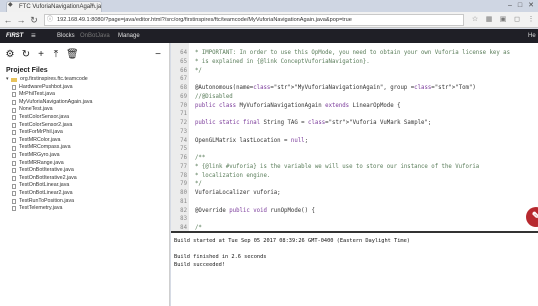 Image resolution: width=538 pixels, height=306 pixels. I want to click on window-controls: – □ ✕, so click(521, 6).